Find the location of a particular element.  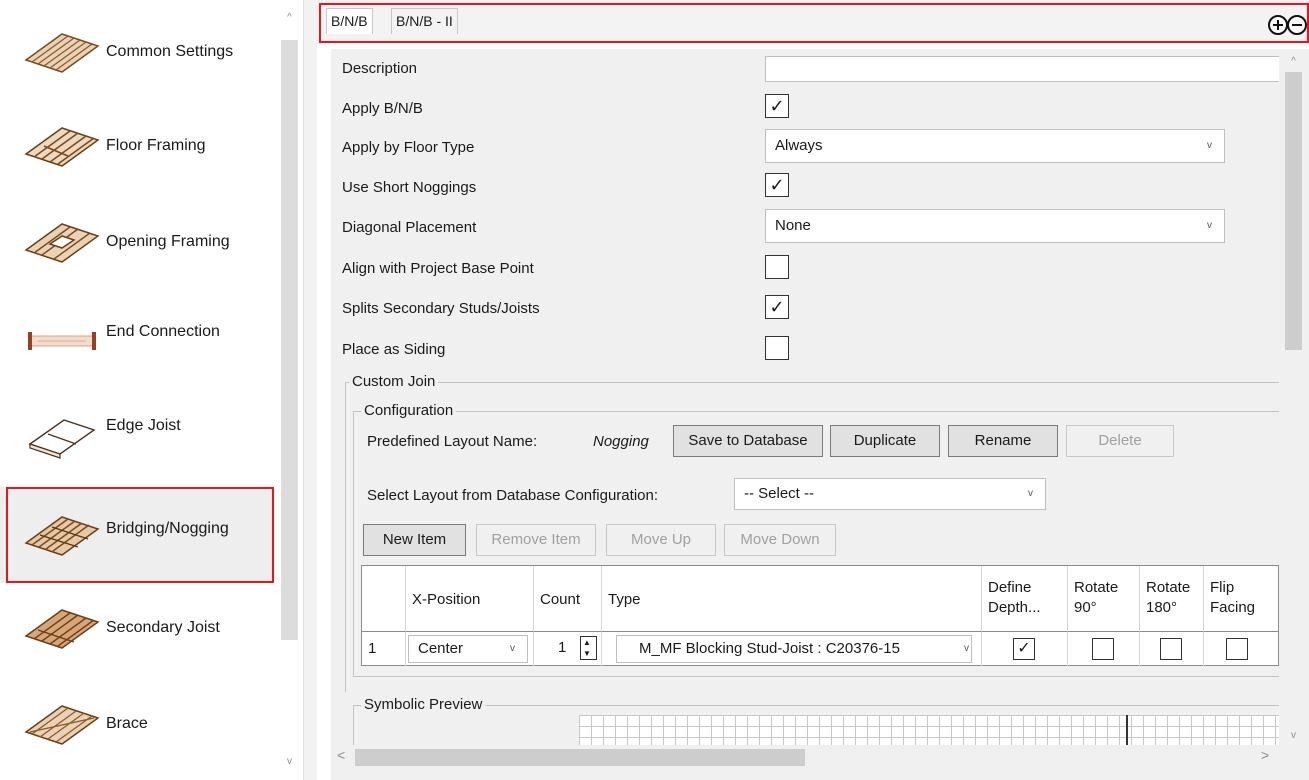

rotate-180-cell is located at coordinates (1172, 649).